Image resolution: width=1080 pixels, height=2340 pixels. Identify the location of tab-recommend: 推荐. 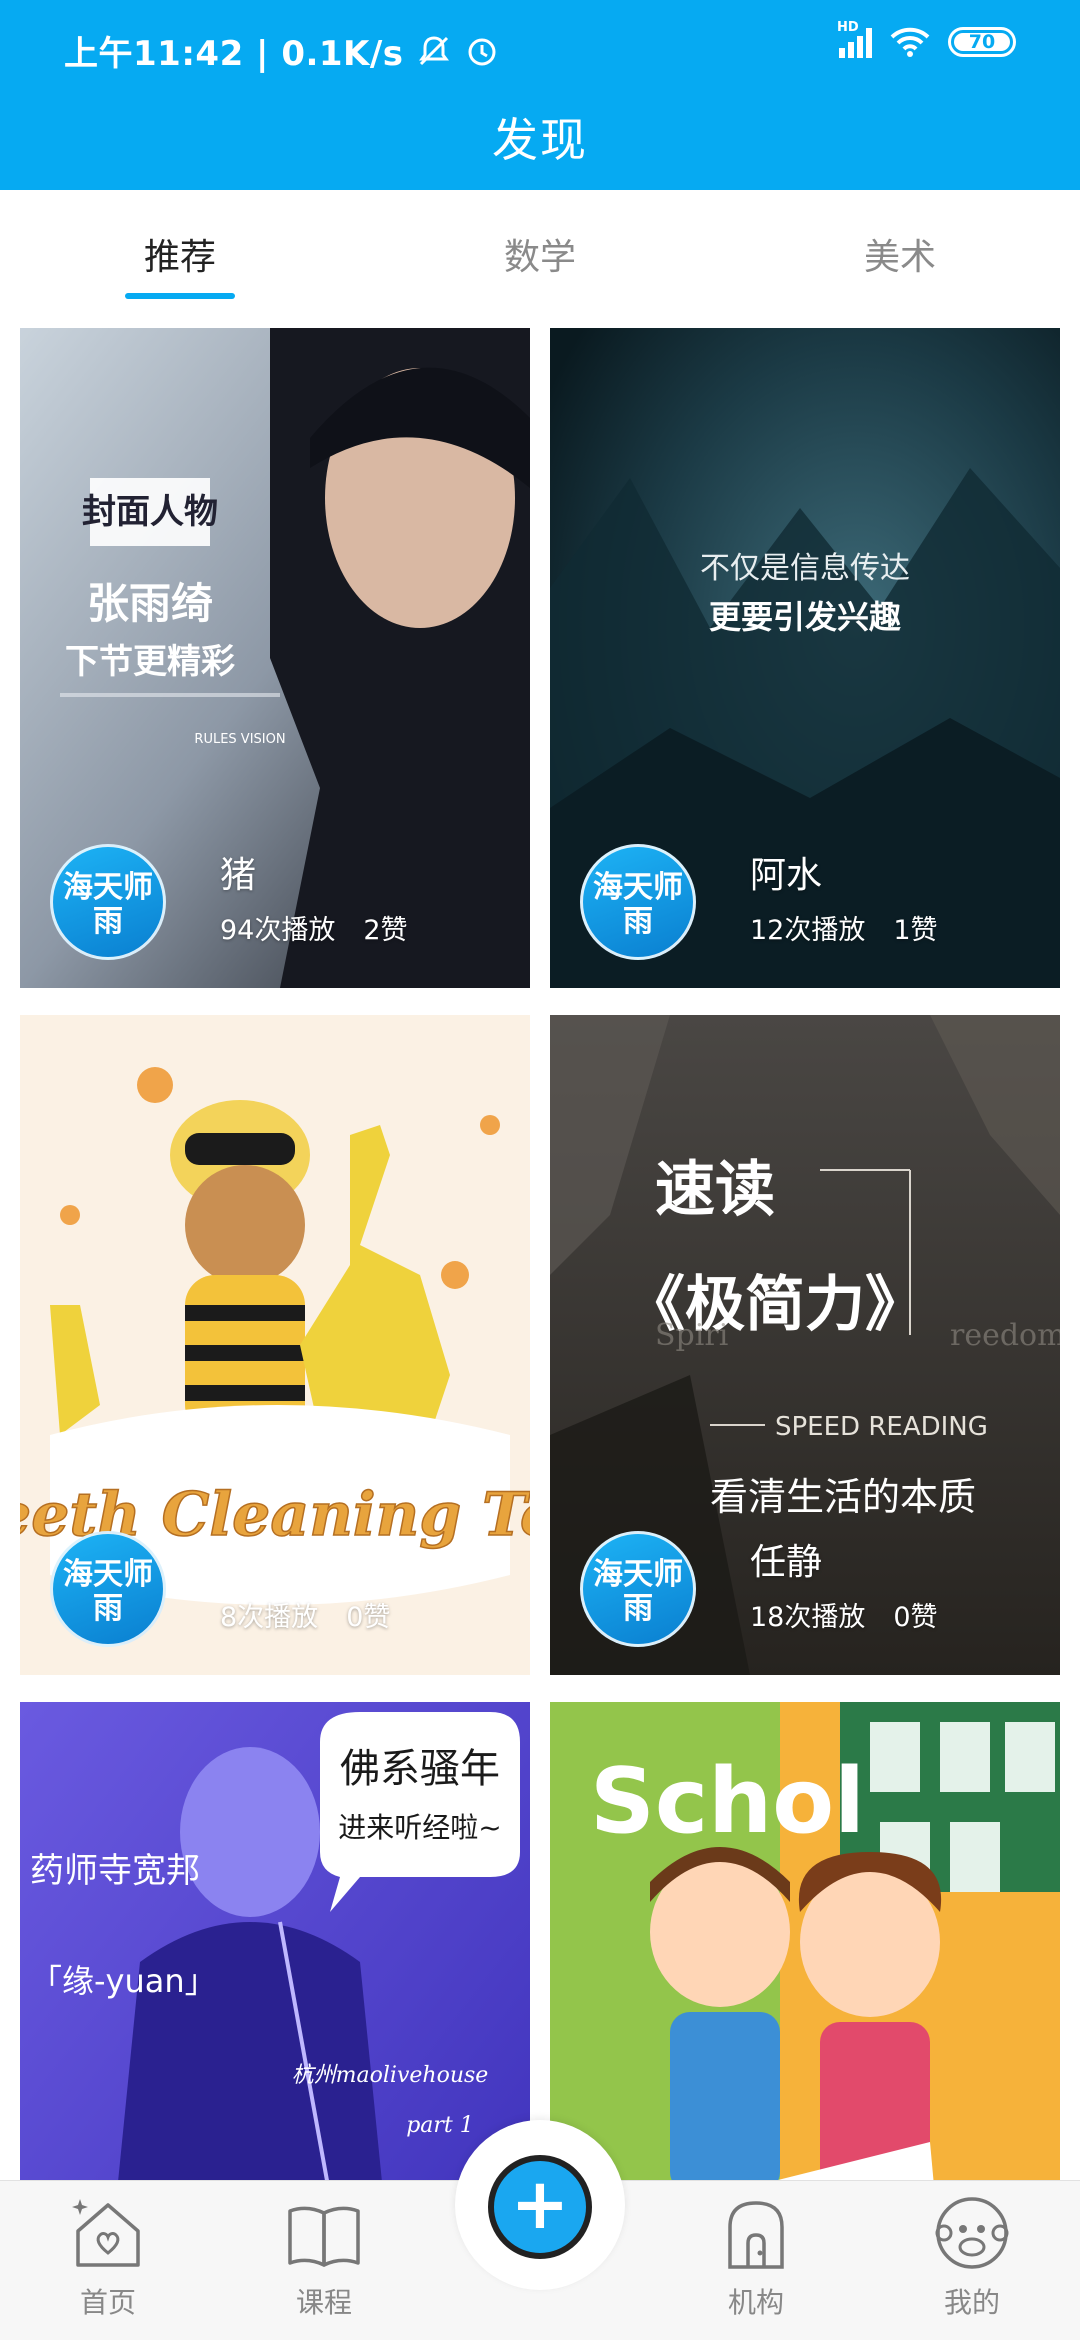
(180, 254).